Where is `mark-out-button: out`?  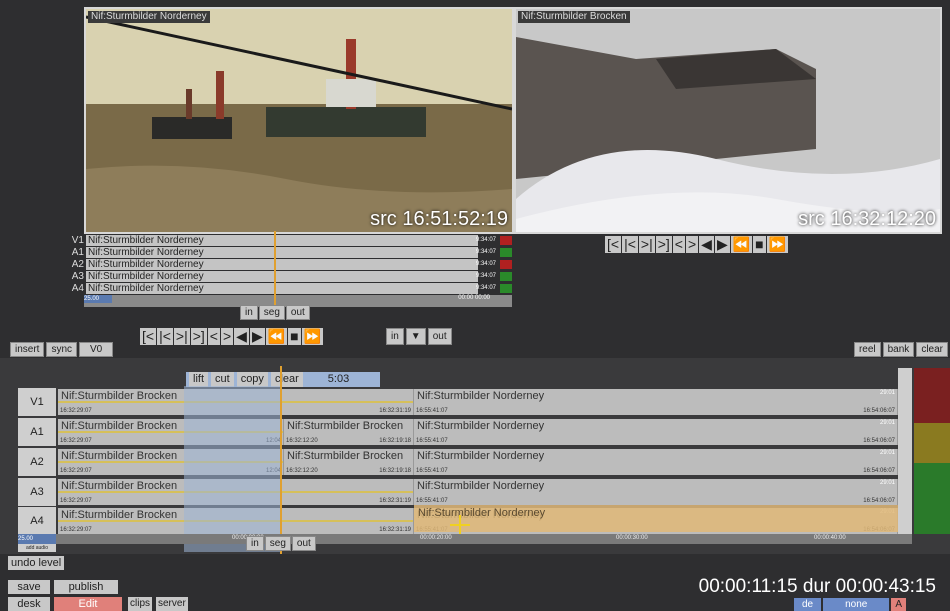 mark-out-button: out is located at coordinates (439, 336).